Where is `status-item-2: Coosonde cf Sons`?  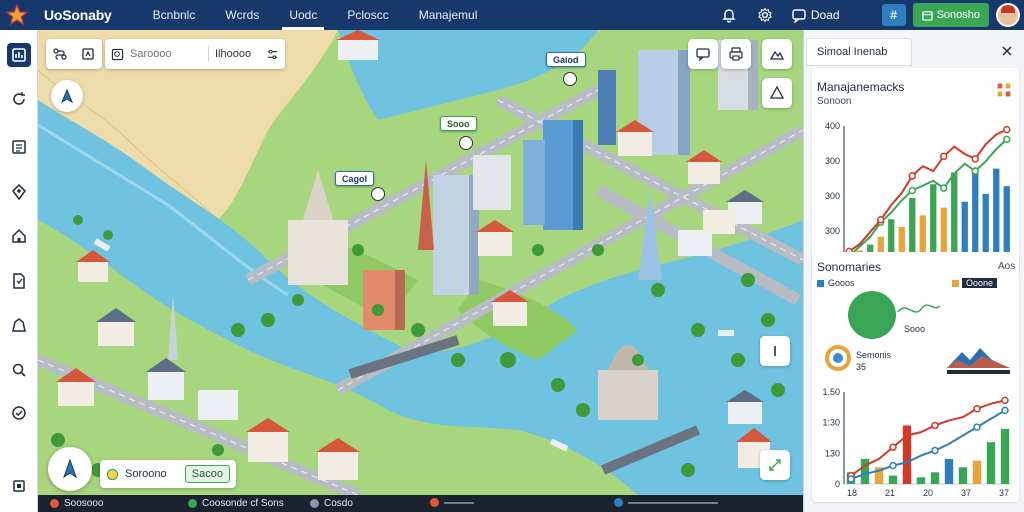 status-item-2: Coosonde cf Sons is located at coordinates (236, 503).